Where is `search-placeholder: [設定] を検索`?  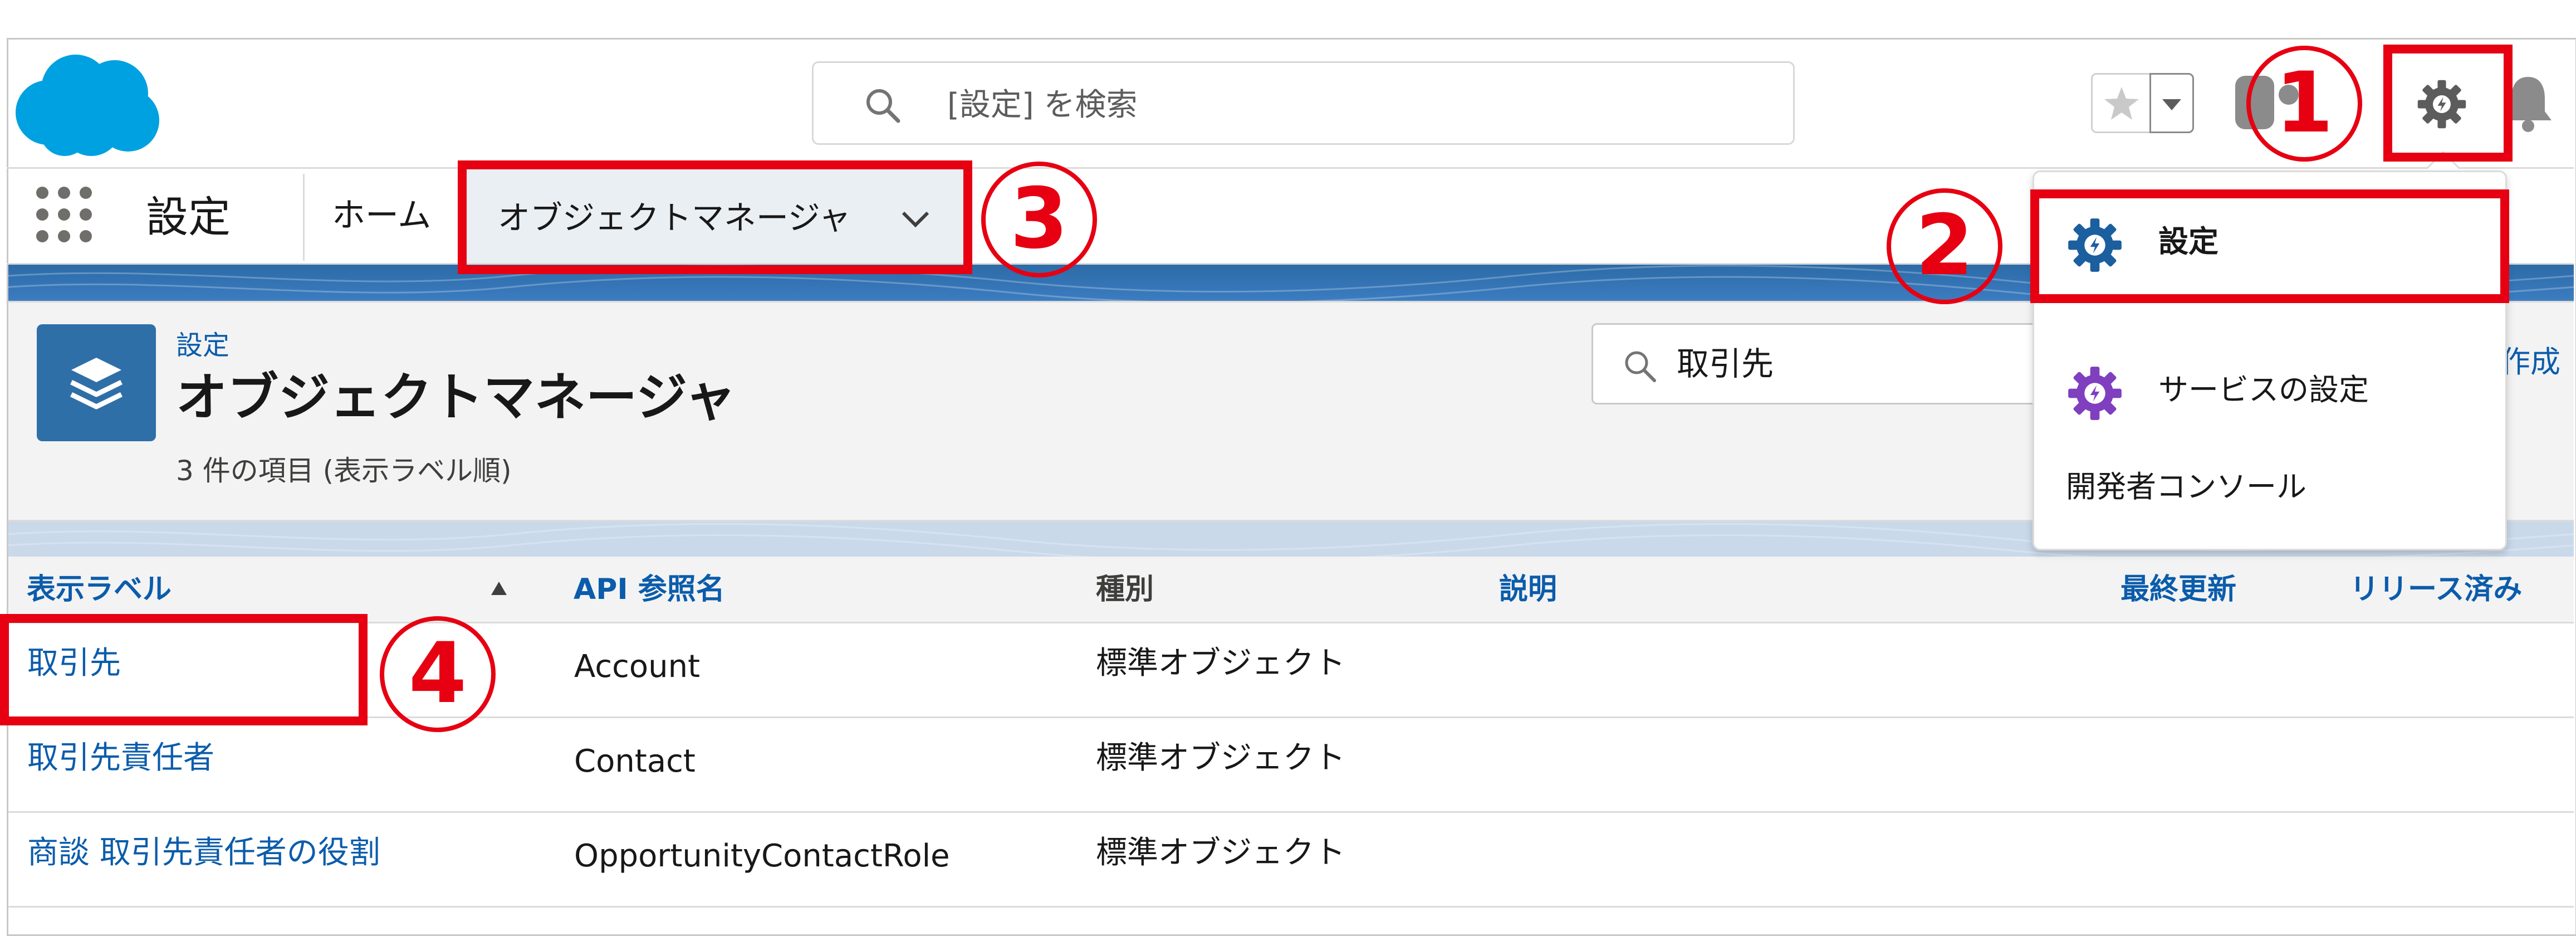
search-placeholder: [設定] を検索 is located at coordinates (1042, 105).